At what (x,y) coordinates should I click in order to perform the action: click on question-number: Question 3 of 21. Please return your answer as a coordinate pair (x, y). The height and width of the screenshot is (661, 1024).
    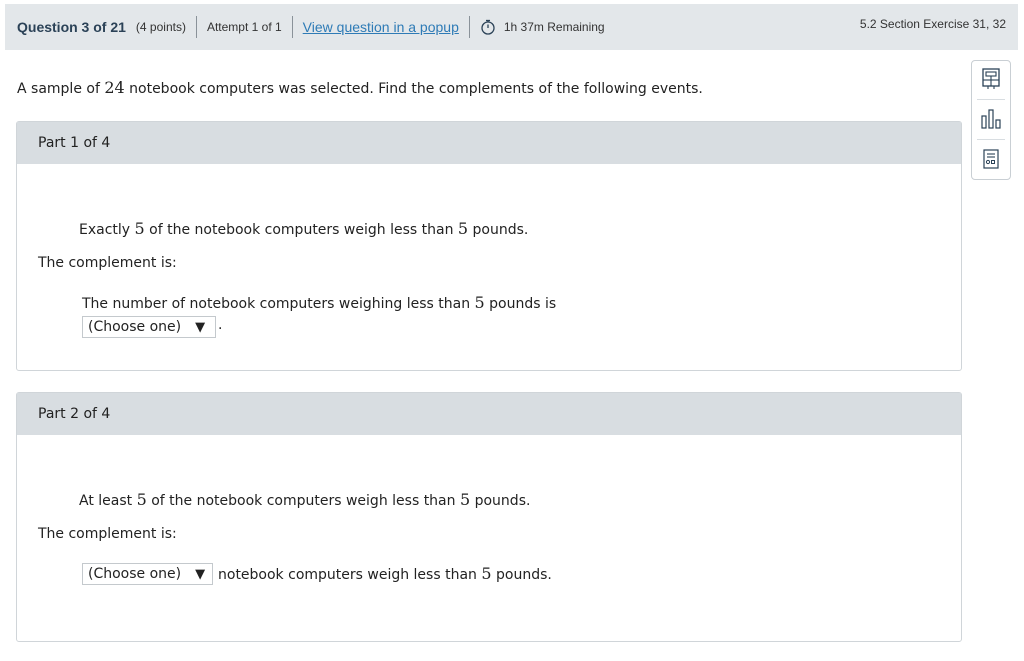
    Looking at the image, I should click on (71, 27).